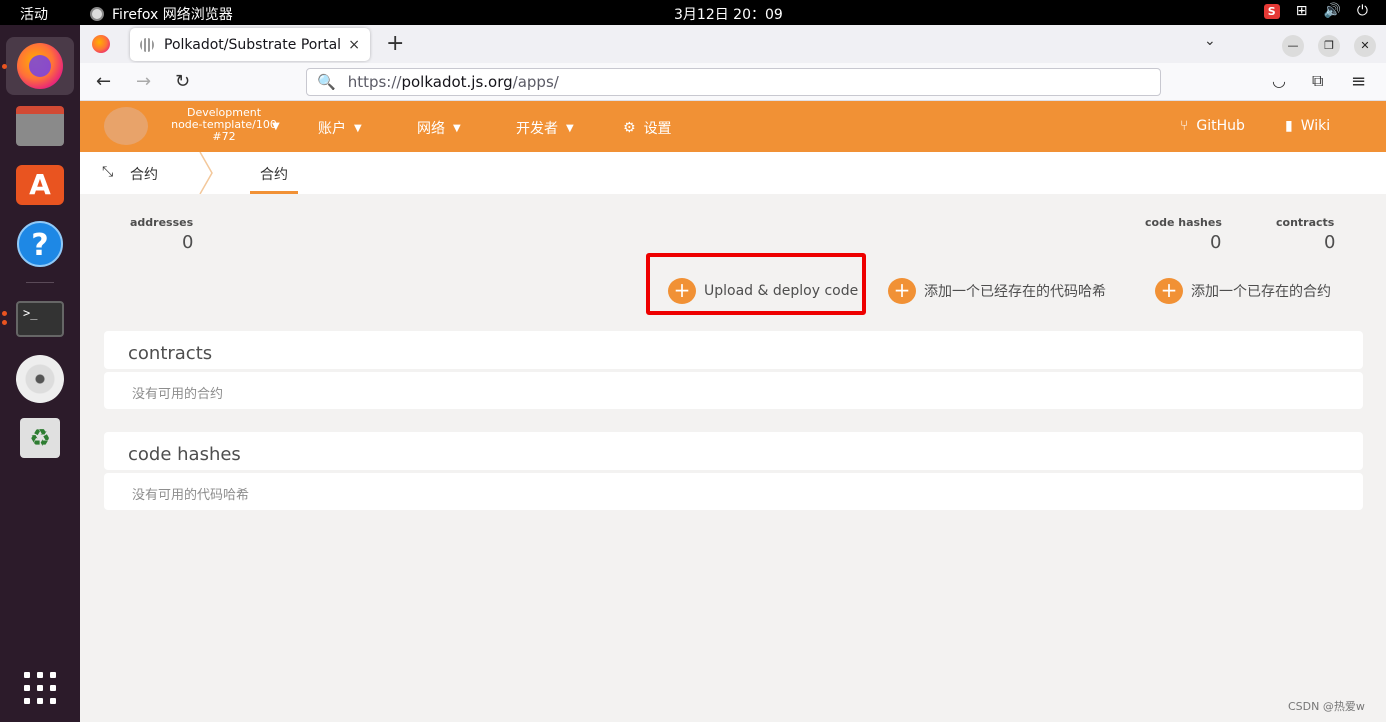 The height and width of the screenshot is (722, 1386). Describe the element at coordinates (1362, 11) in the screenshot. I see `power-icon: ⏻` at that location.